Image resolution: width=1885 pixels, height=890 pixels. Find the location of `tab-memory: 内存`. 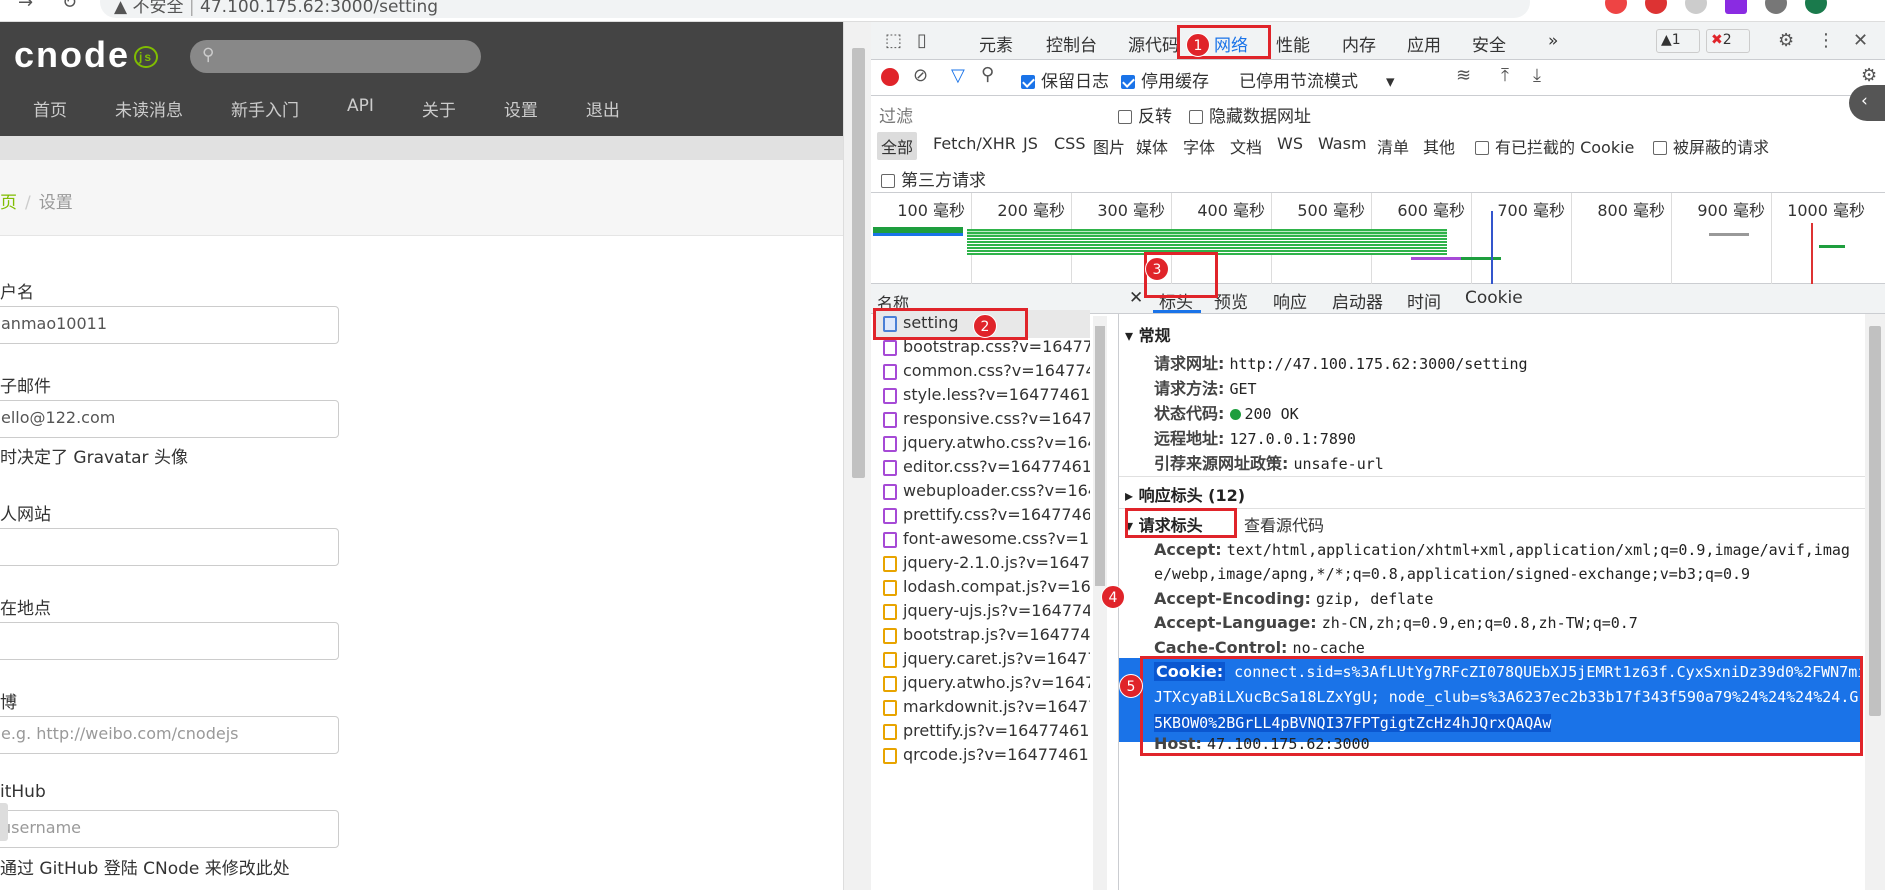

tab-memory: 内存 is located at coordinates (1359, 43).